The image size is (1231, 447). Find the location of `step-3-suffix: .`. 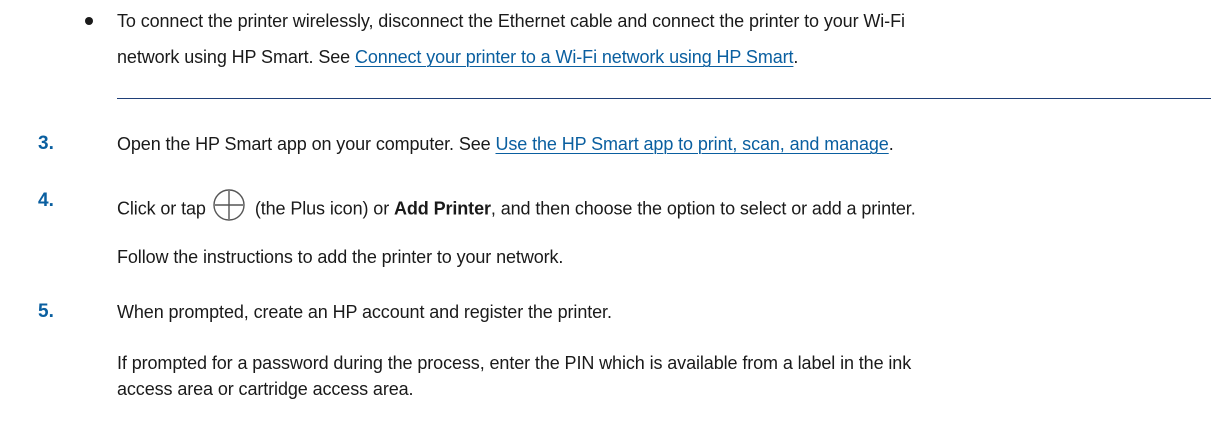

step-3-suffix: . is located at coordinates (891, 144).